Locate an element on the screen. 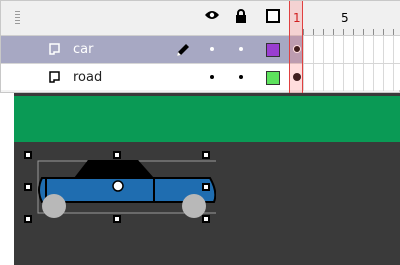 This screenshot has width=400, height=265. transform-handle-top-right is located at coordinates (206, 155).